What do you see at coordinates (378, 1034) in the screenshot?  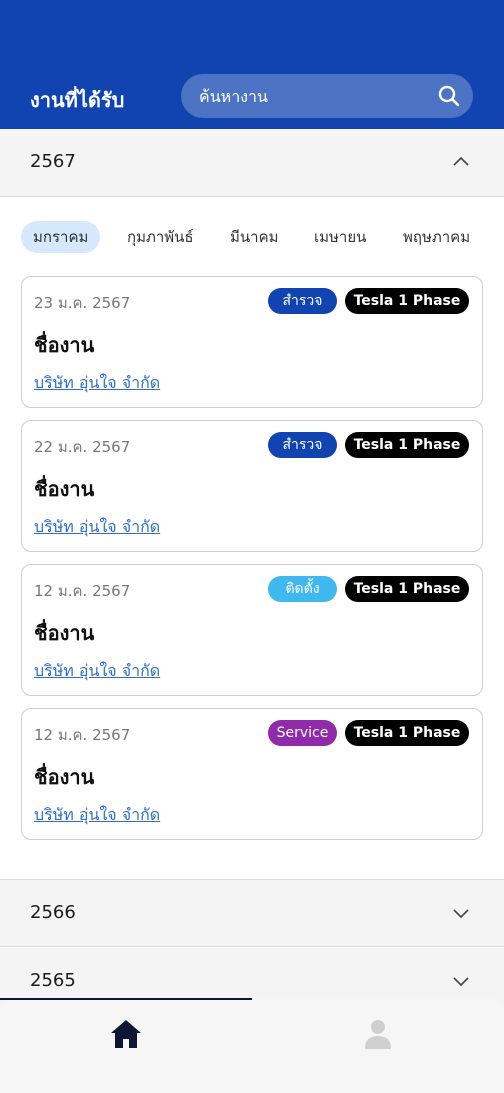 I see `profile-icon` at bounding box center [378, 1034].